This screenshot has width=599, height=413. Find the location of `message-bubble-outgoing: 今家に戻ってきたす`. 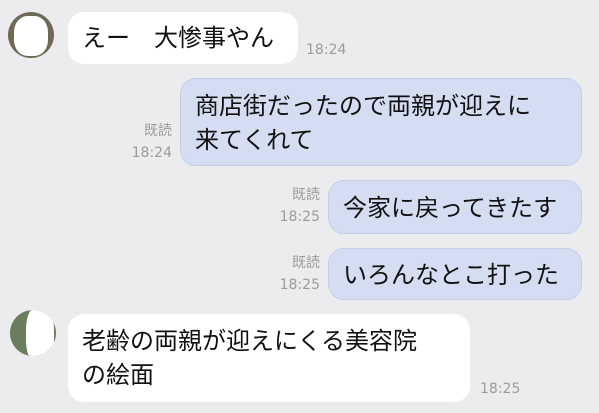

message-bubble-outgoing: 今家に戻ってきたす is located at coordinates (455, 207).